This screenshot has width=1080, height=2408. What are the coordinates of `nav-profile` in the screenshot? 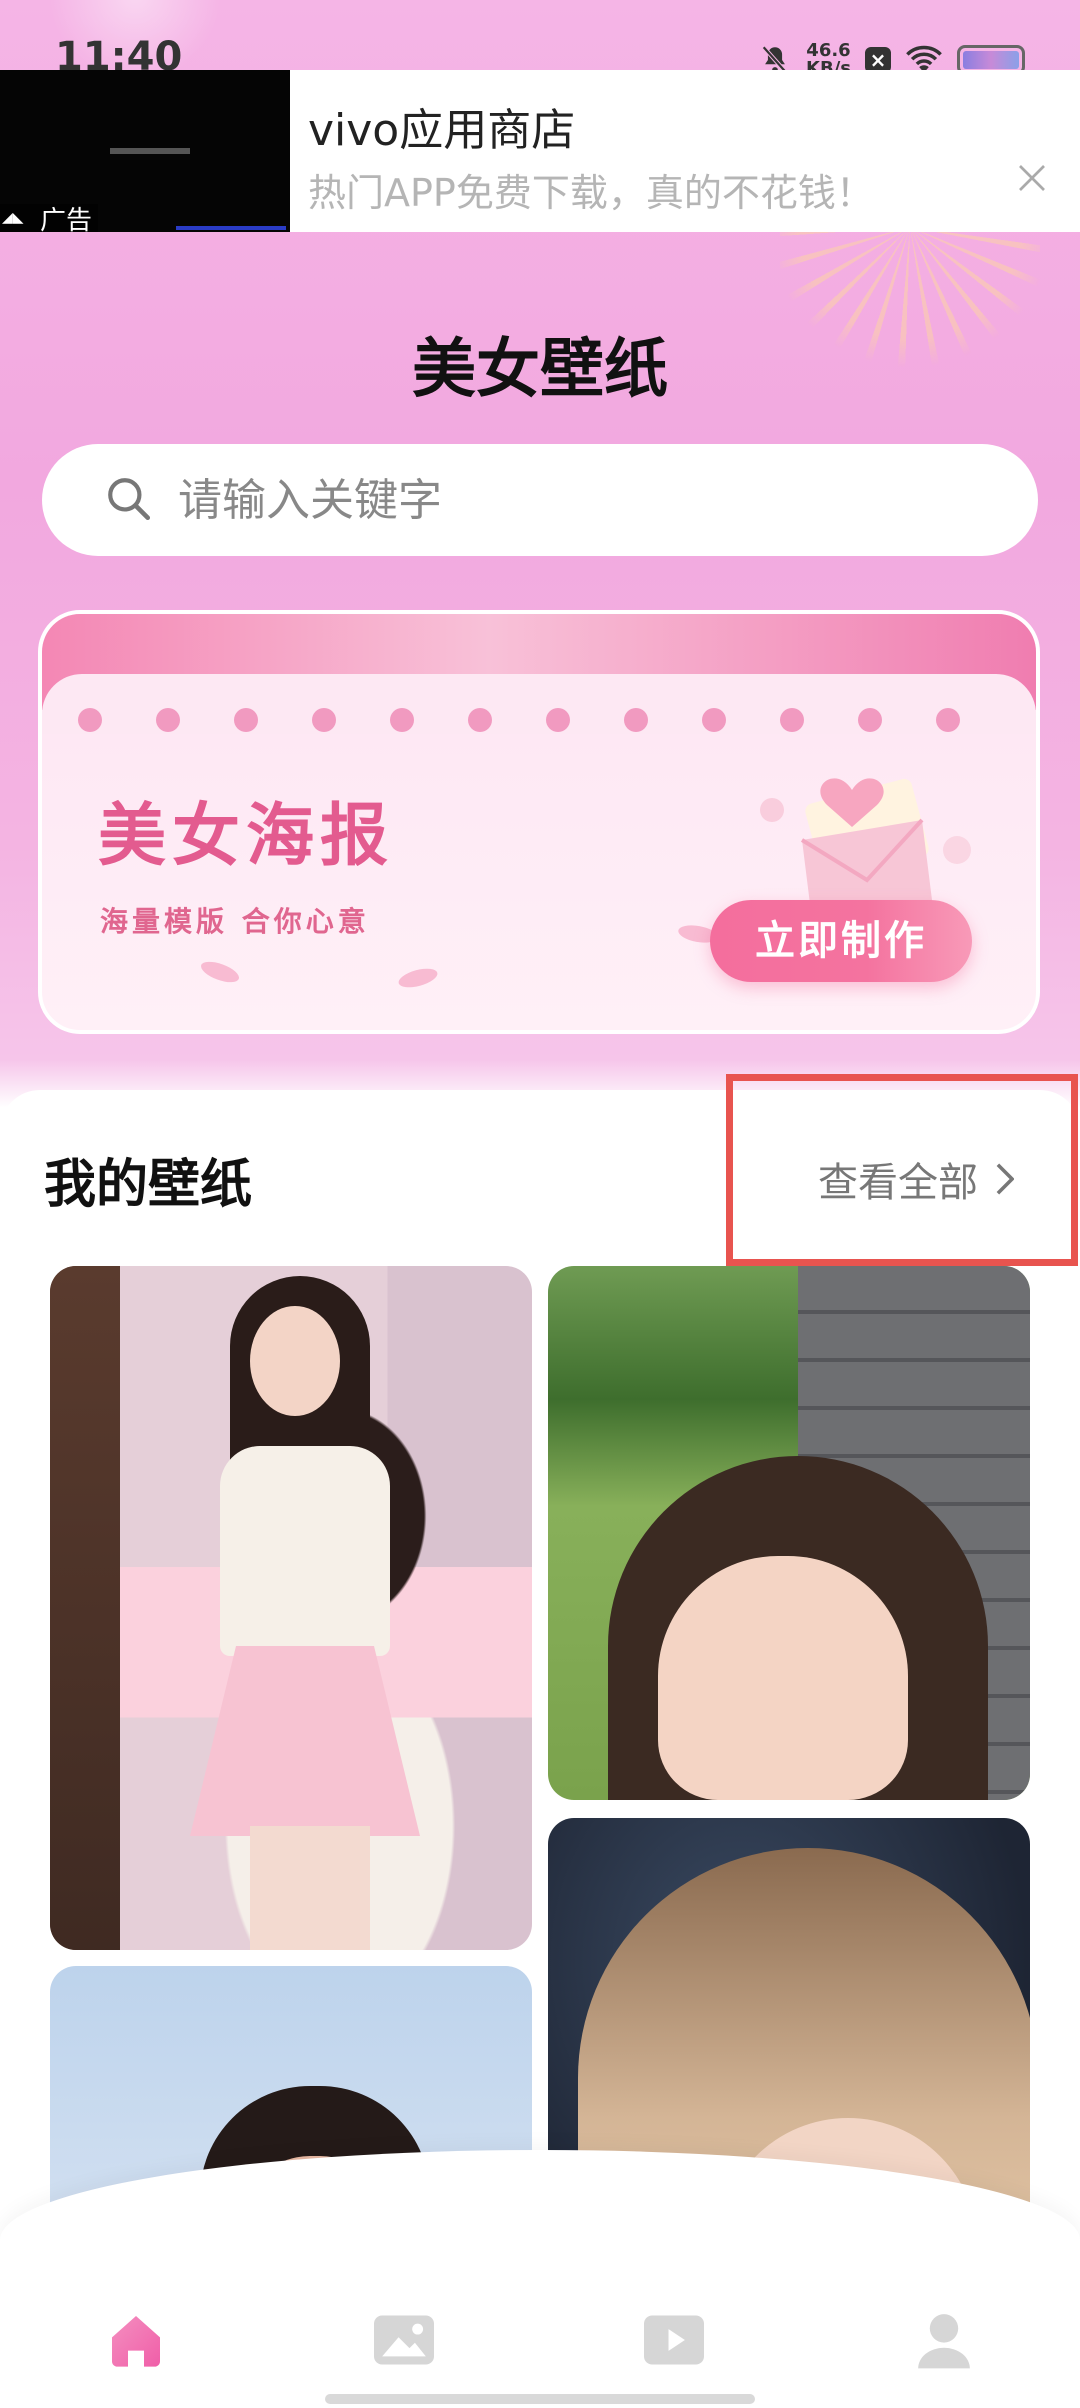 It's located at (944, 2340).